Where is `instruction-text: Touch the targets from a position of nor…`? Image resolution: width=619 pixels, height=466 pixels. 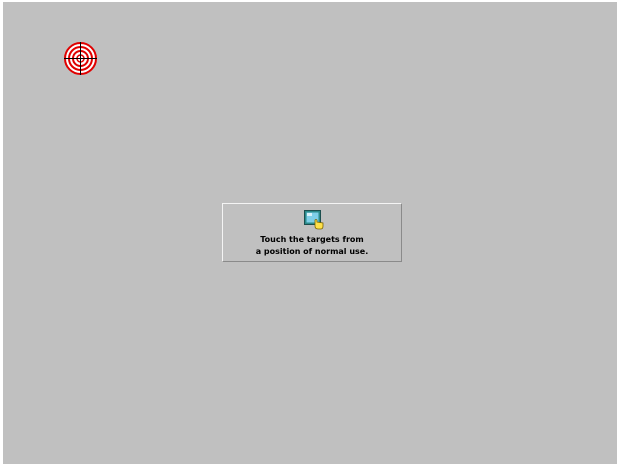
instruction-text: Touch the targets from a position of nor… is located at coordinates (312, 246).